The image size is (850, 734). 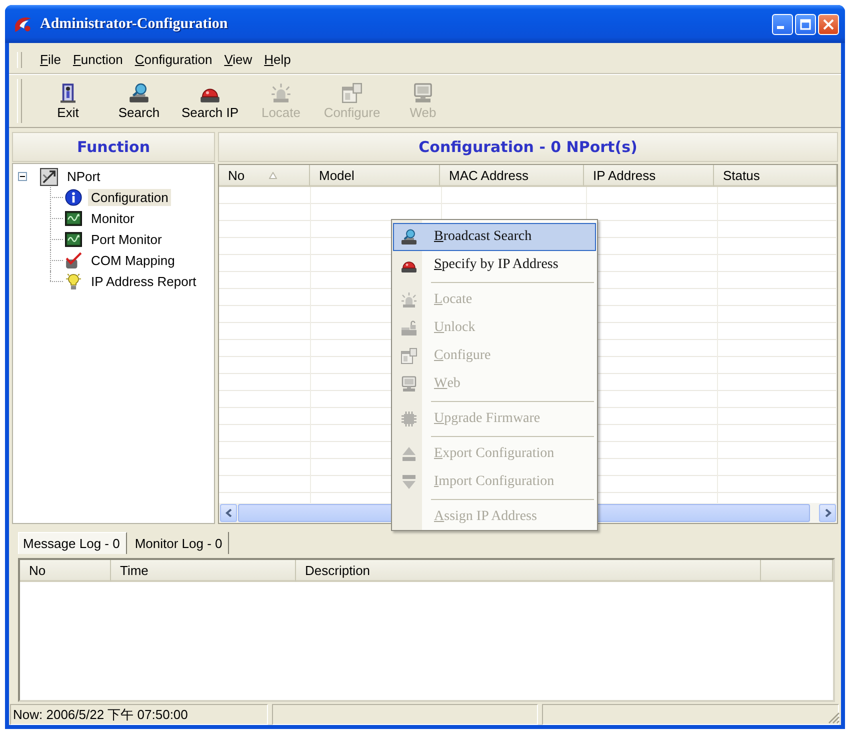 What do you see at coordinates (139, 714) in the screenshot?
I see `status-text: Now: 2006/5/22 下午 07:50:00` at bounding box center [139, 714].